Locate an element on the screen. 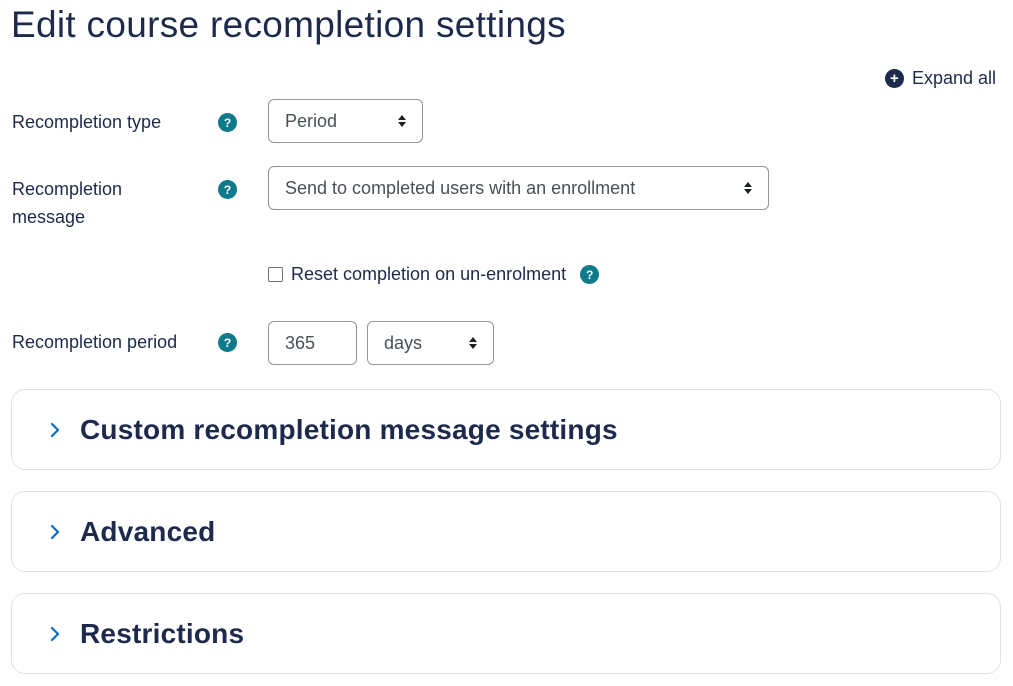 The height and width of the screenshot is (686, 1013). recompletion-period-label: Recompletion period is located at coordinates (95, 342).